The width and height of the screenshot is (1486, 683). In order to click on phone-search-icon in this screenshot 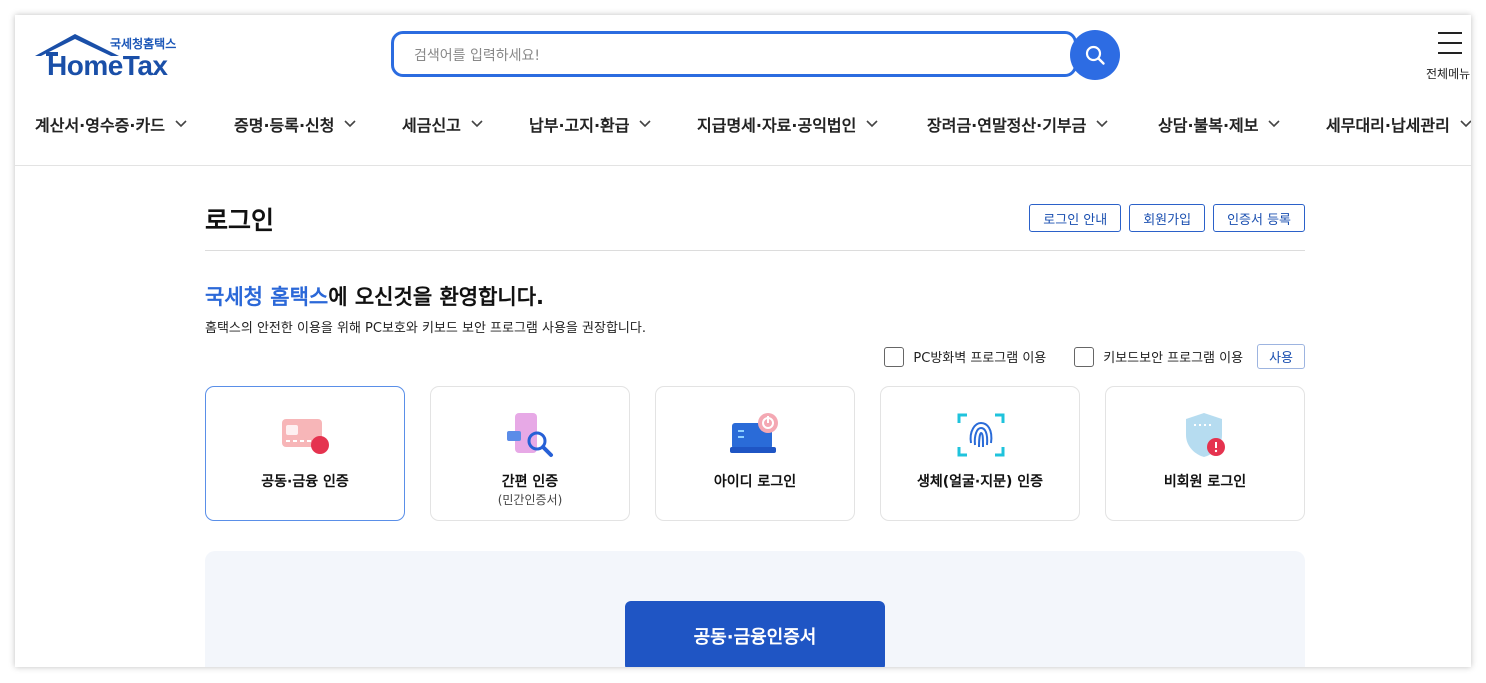, I will do `click(530, 435)`.